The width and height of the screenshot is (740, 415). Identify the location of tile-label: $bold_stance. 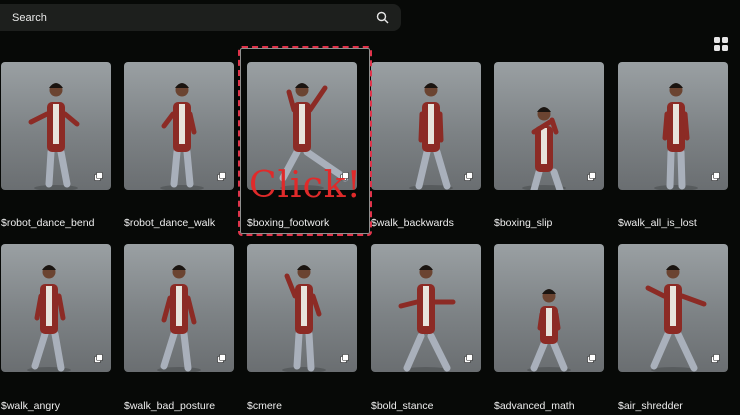
(402, 406).